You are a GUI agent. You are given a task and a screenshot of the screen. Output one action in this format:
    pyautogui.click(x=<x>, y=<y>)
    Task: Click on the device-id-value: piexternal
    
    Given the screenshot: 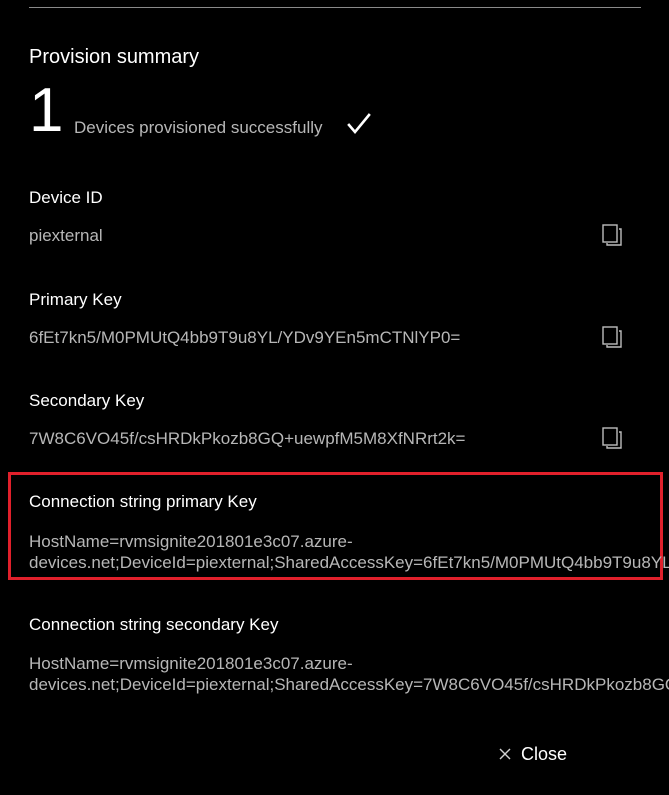 What is the action you would take?
    pyautogui.click(x=66, y=236)
    